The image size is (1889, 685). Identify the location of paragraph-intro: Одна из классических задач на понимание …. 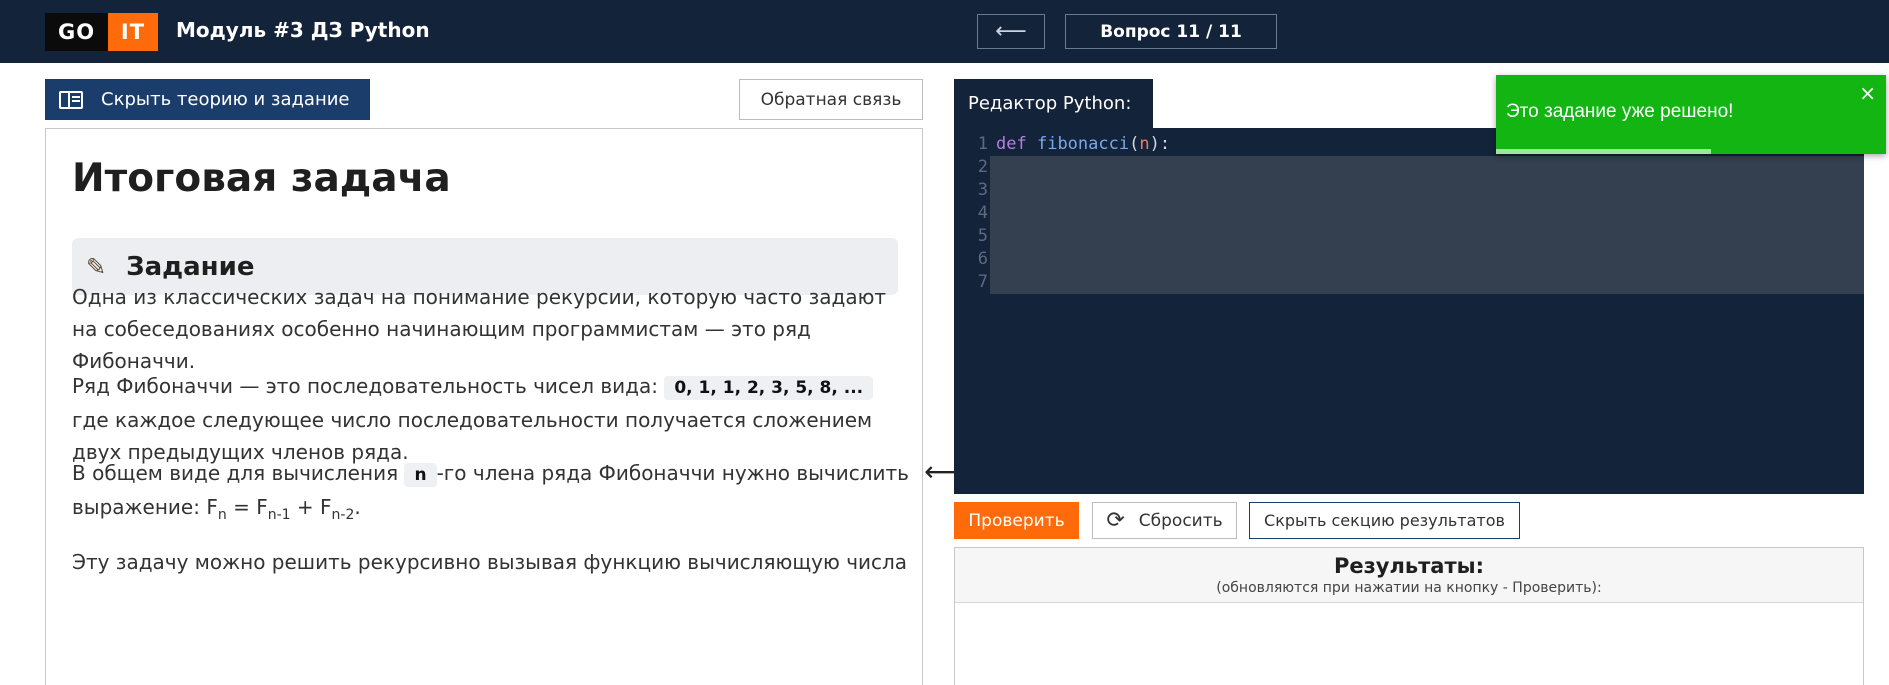
(479, 329).